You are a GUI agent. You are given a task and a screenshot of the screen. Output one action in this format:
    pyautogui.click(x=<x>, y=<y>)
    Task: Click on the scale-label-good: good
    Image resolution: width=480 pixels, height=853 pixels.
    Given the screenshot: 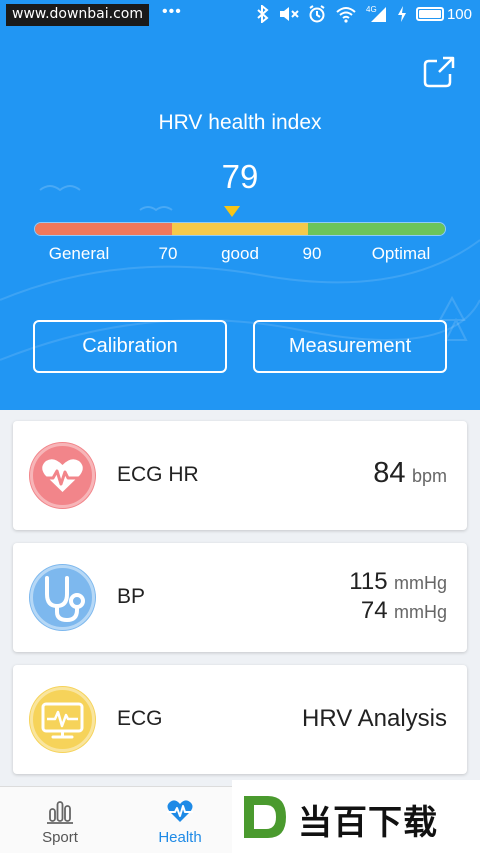 What is the action you would take?
    pyautogui.click(x=240, y=253)
    